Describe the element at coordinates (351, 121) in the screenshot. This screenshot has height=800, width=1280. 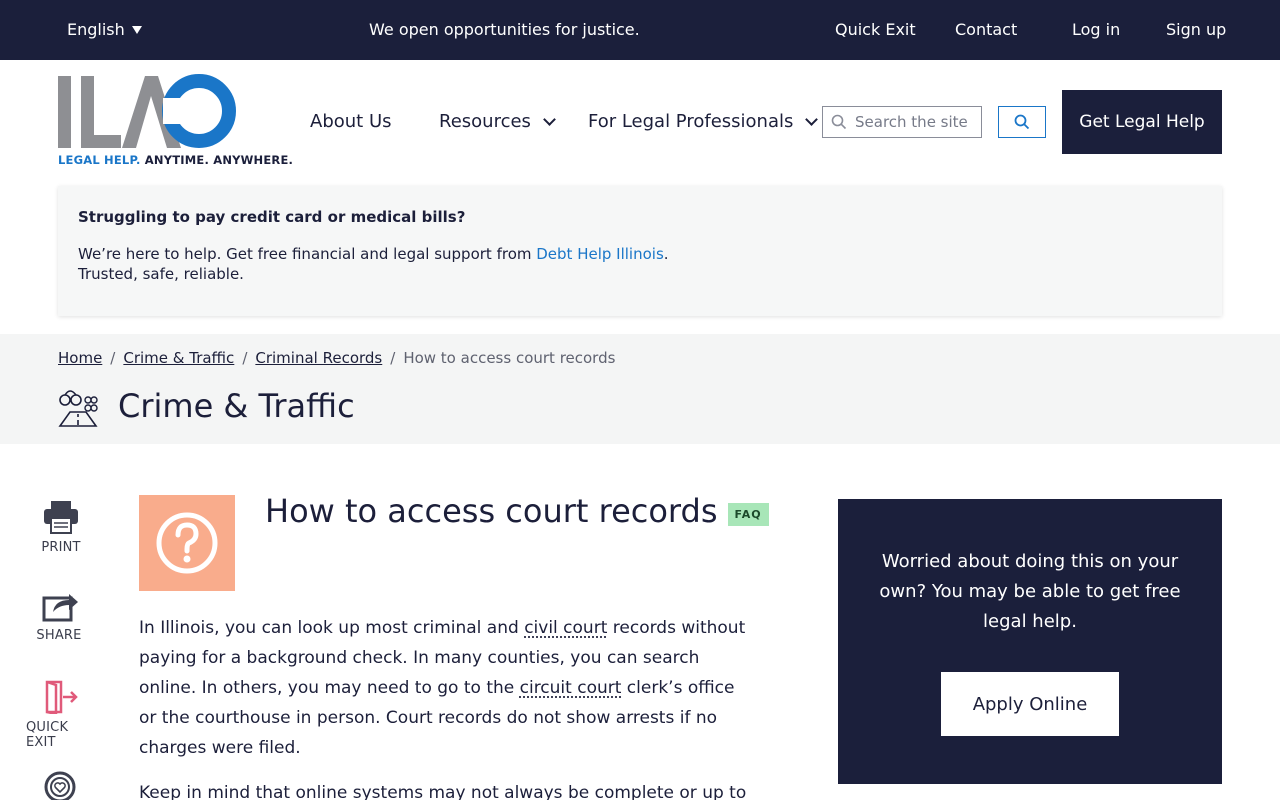
I see `nav-about-us: About Us` at that location.